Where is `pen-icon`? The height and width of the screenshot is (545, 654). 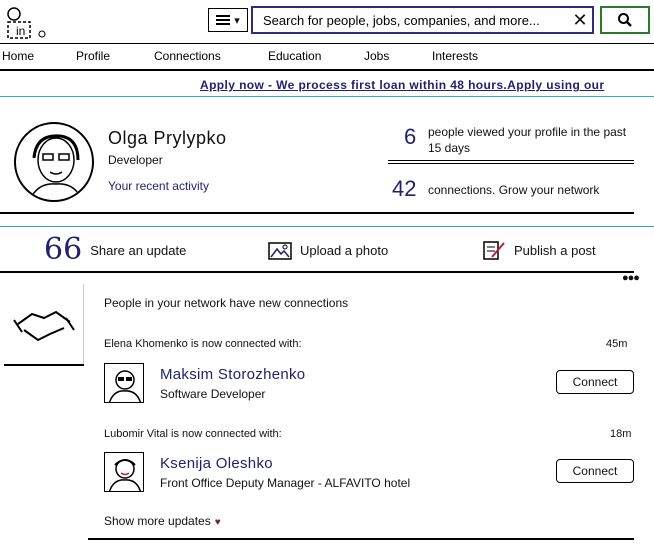
pen-icon is located at coordinates (494, 250).